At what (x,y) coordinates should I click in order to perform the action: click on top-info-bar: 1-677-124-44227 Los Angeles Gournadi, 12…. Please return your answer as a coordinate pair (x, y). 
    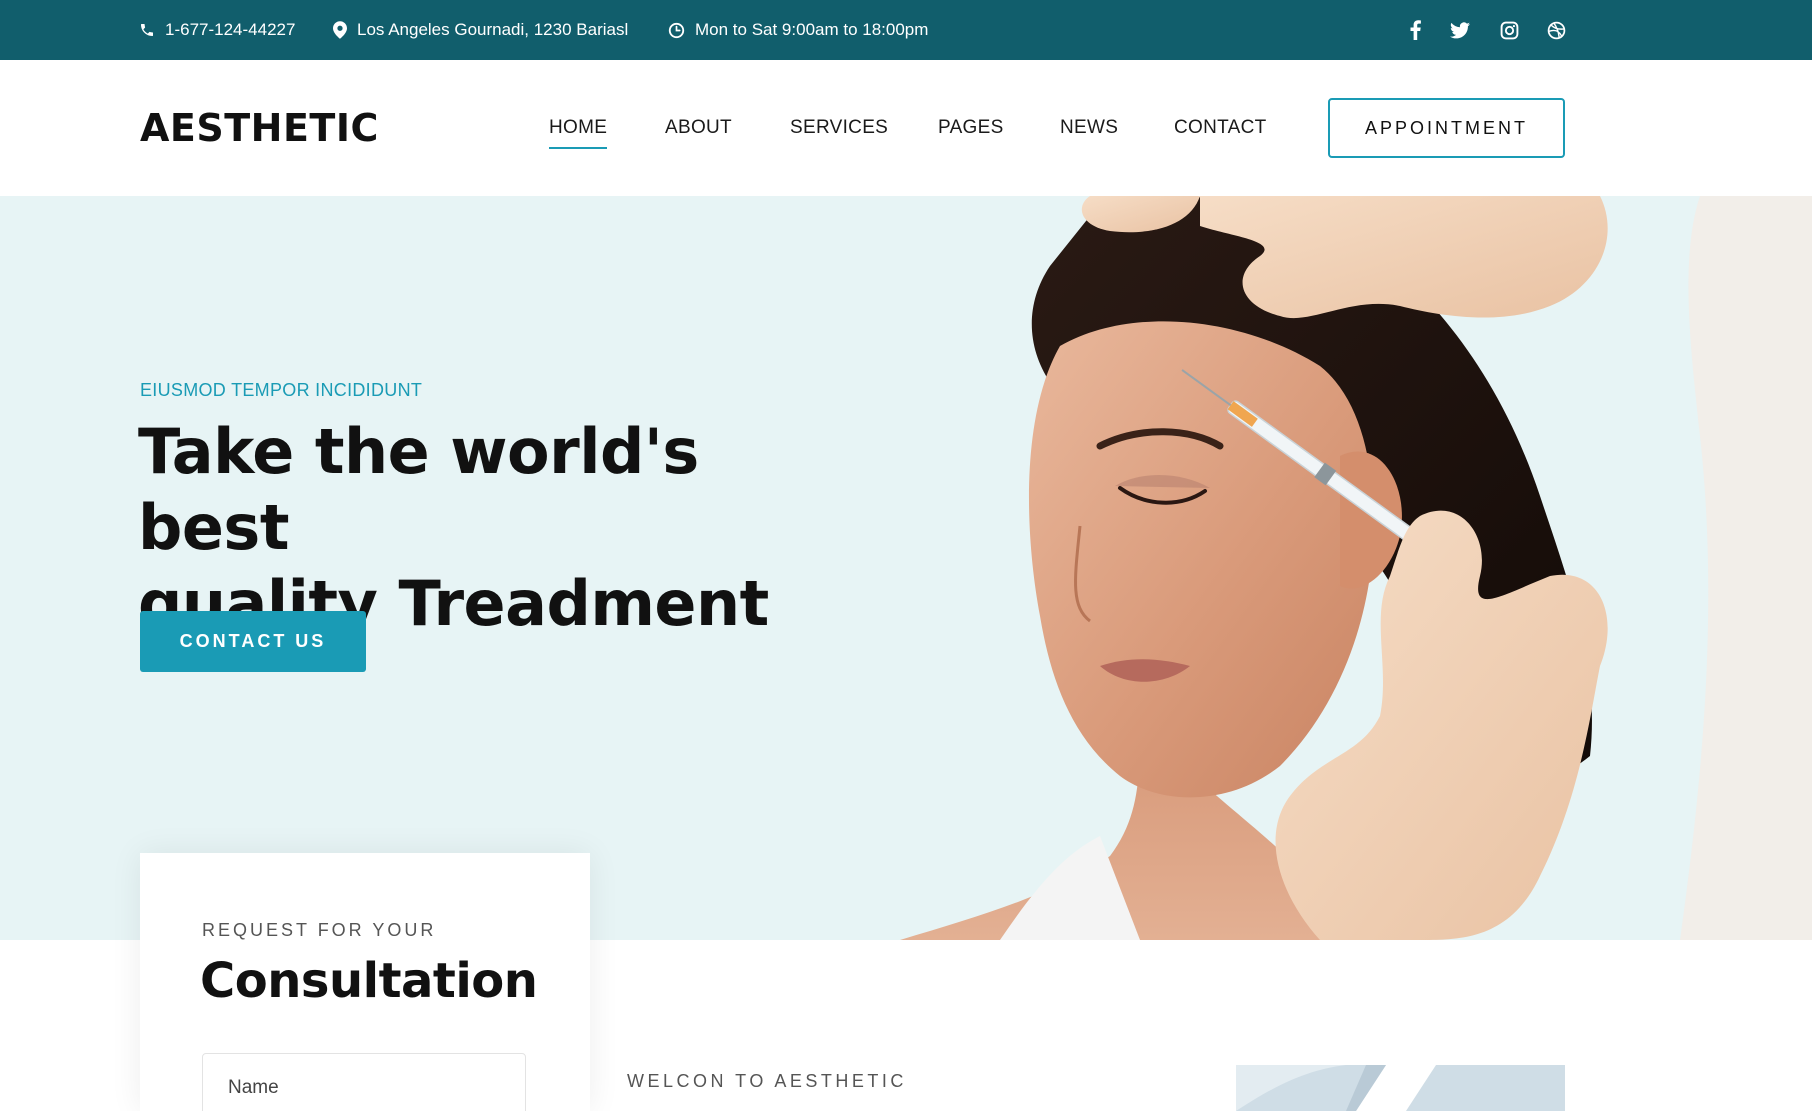
    Looking at the image, I should click on (906, 30).